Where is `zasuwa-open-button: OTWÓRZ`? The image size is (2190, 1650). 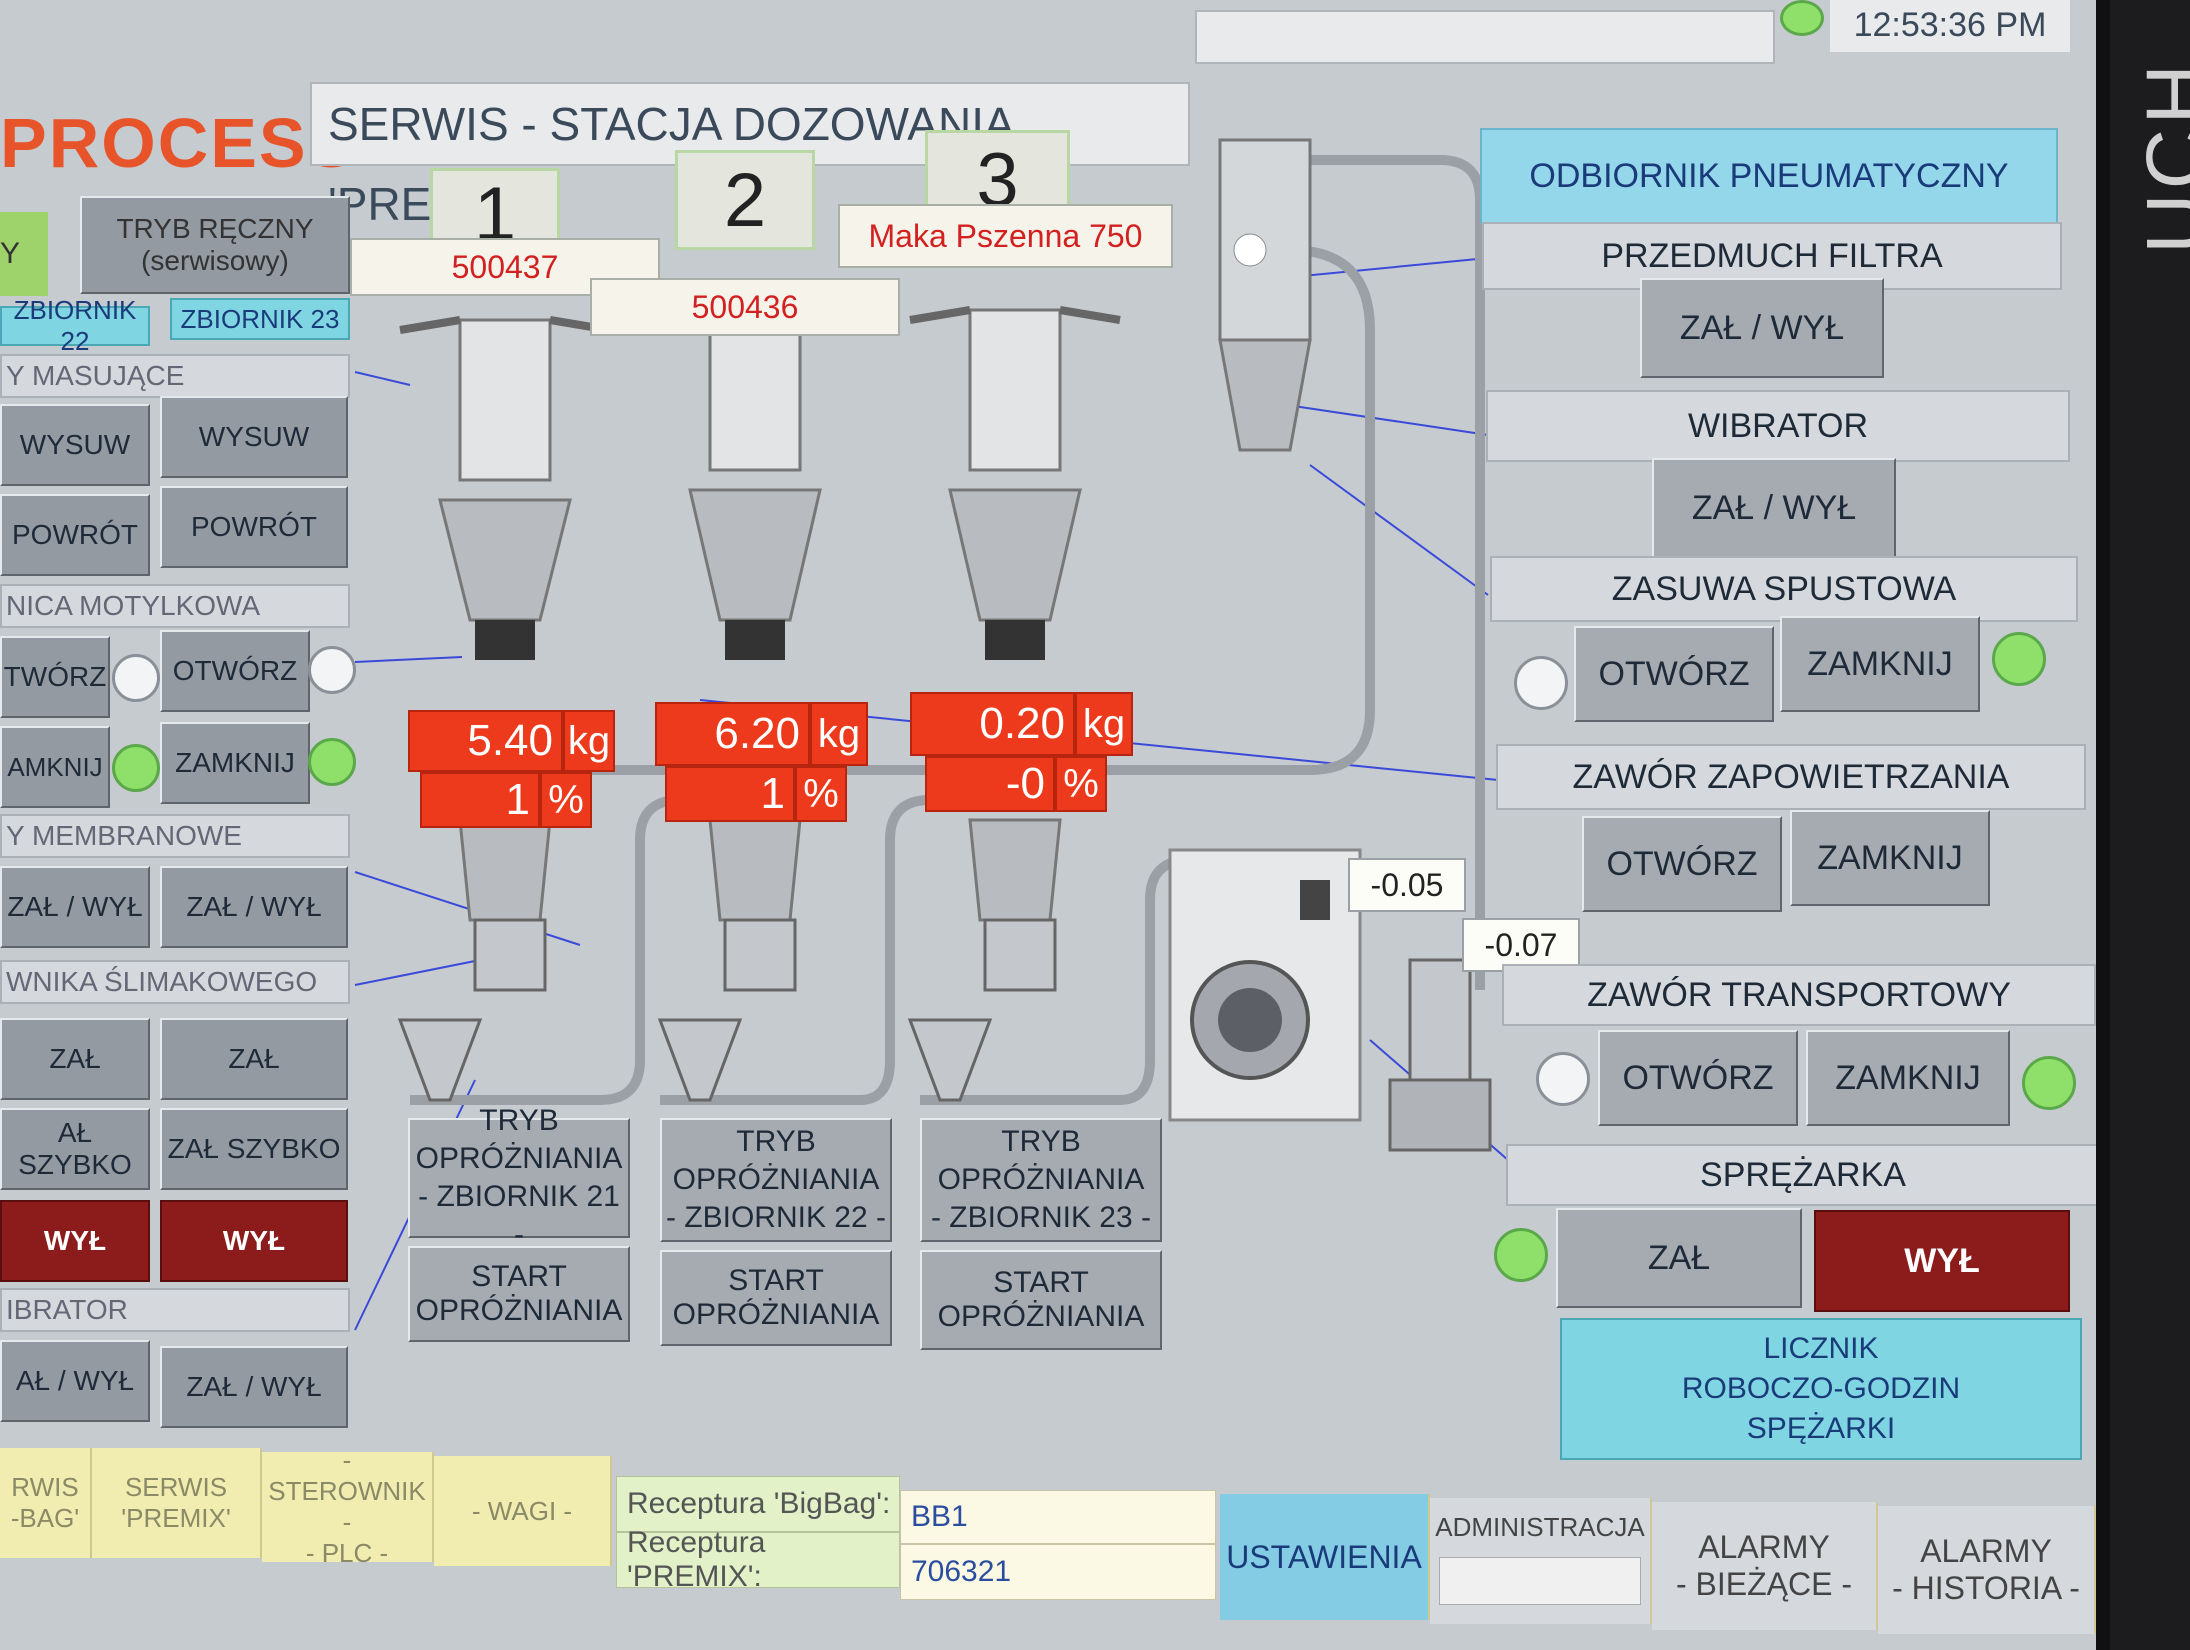
zasuwa-open-button: OTWÓRZ is located at coordinates (1674, 674).